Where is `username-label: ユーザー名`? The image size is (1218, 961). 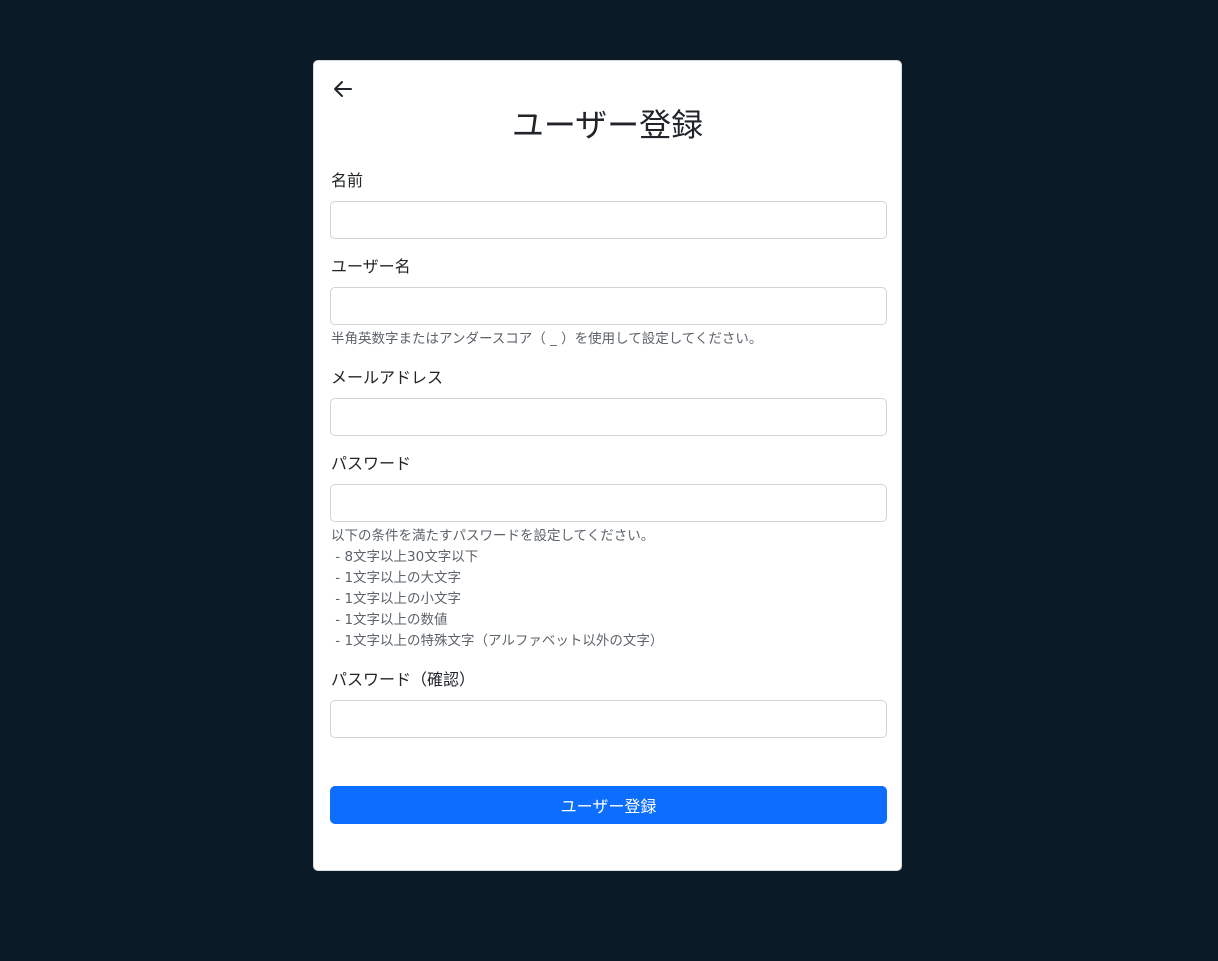
username-label: ユーザー名 is located at coordinates (371, 266).